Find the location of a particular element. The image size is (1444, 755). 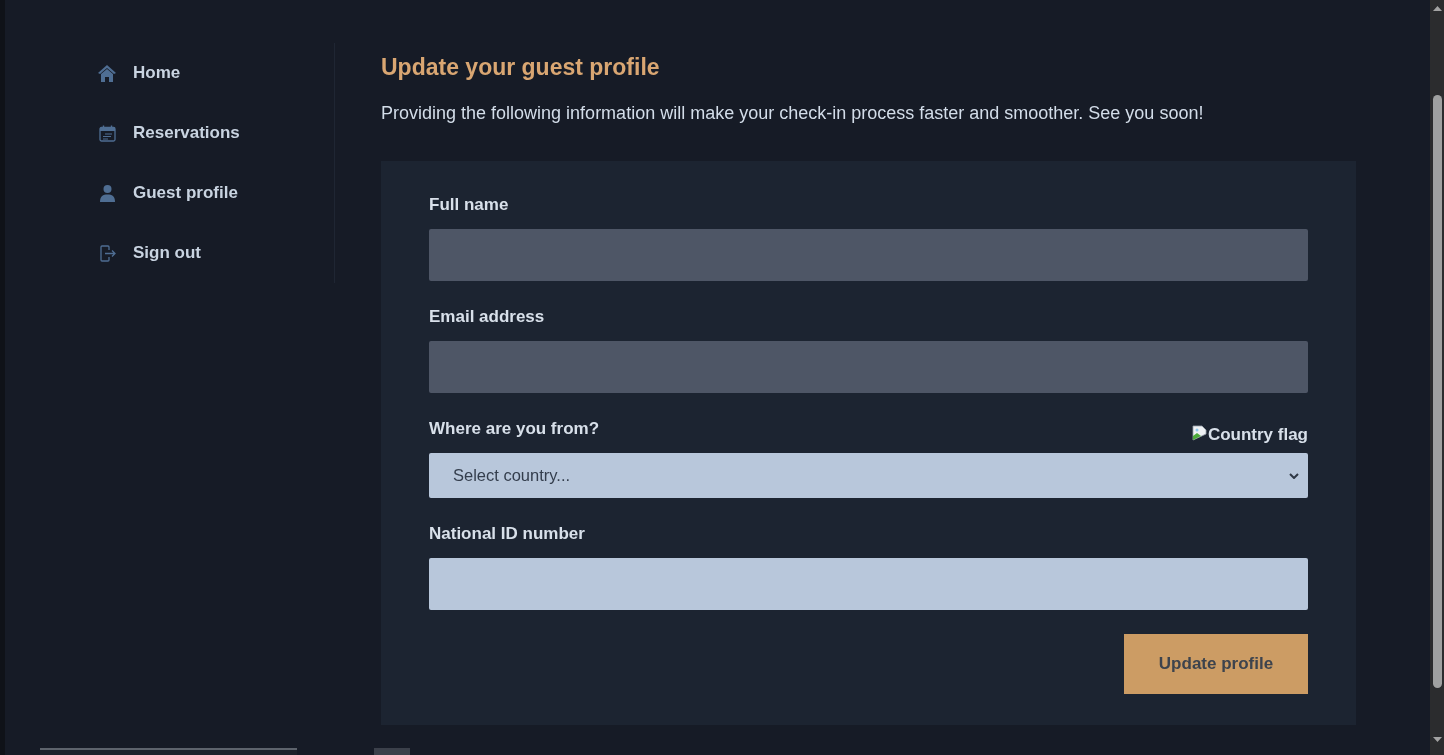

update-profile-button: Update profile is located at coordinates (1216, 664).